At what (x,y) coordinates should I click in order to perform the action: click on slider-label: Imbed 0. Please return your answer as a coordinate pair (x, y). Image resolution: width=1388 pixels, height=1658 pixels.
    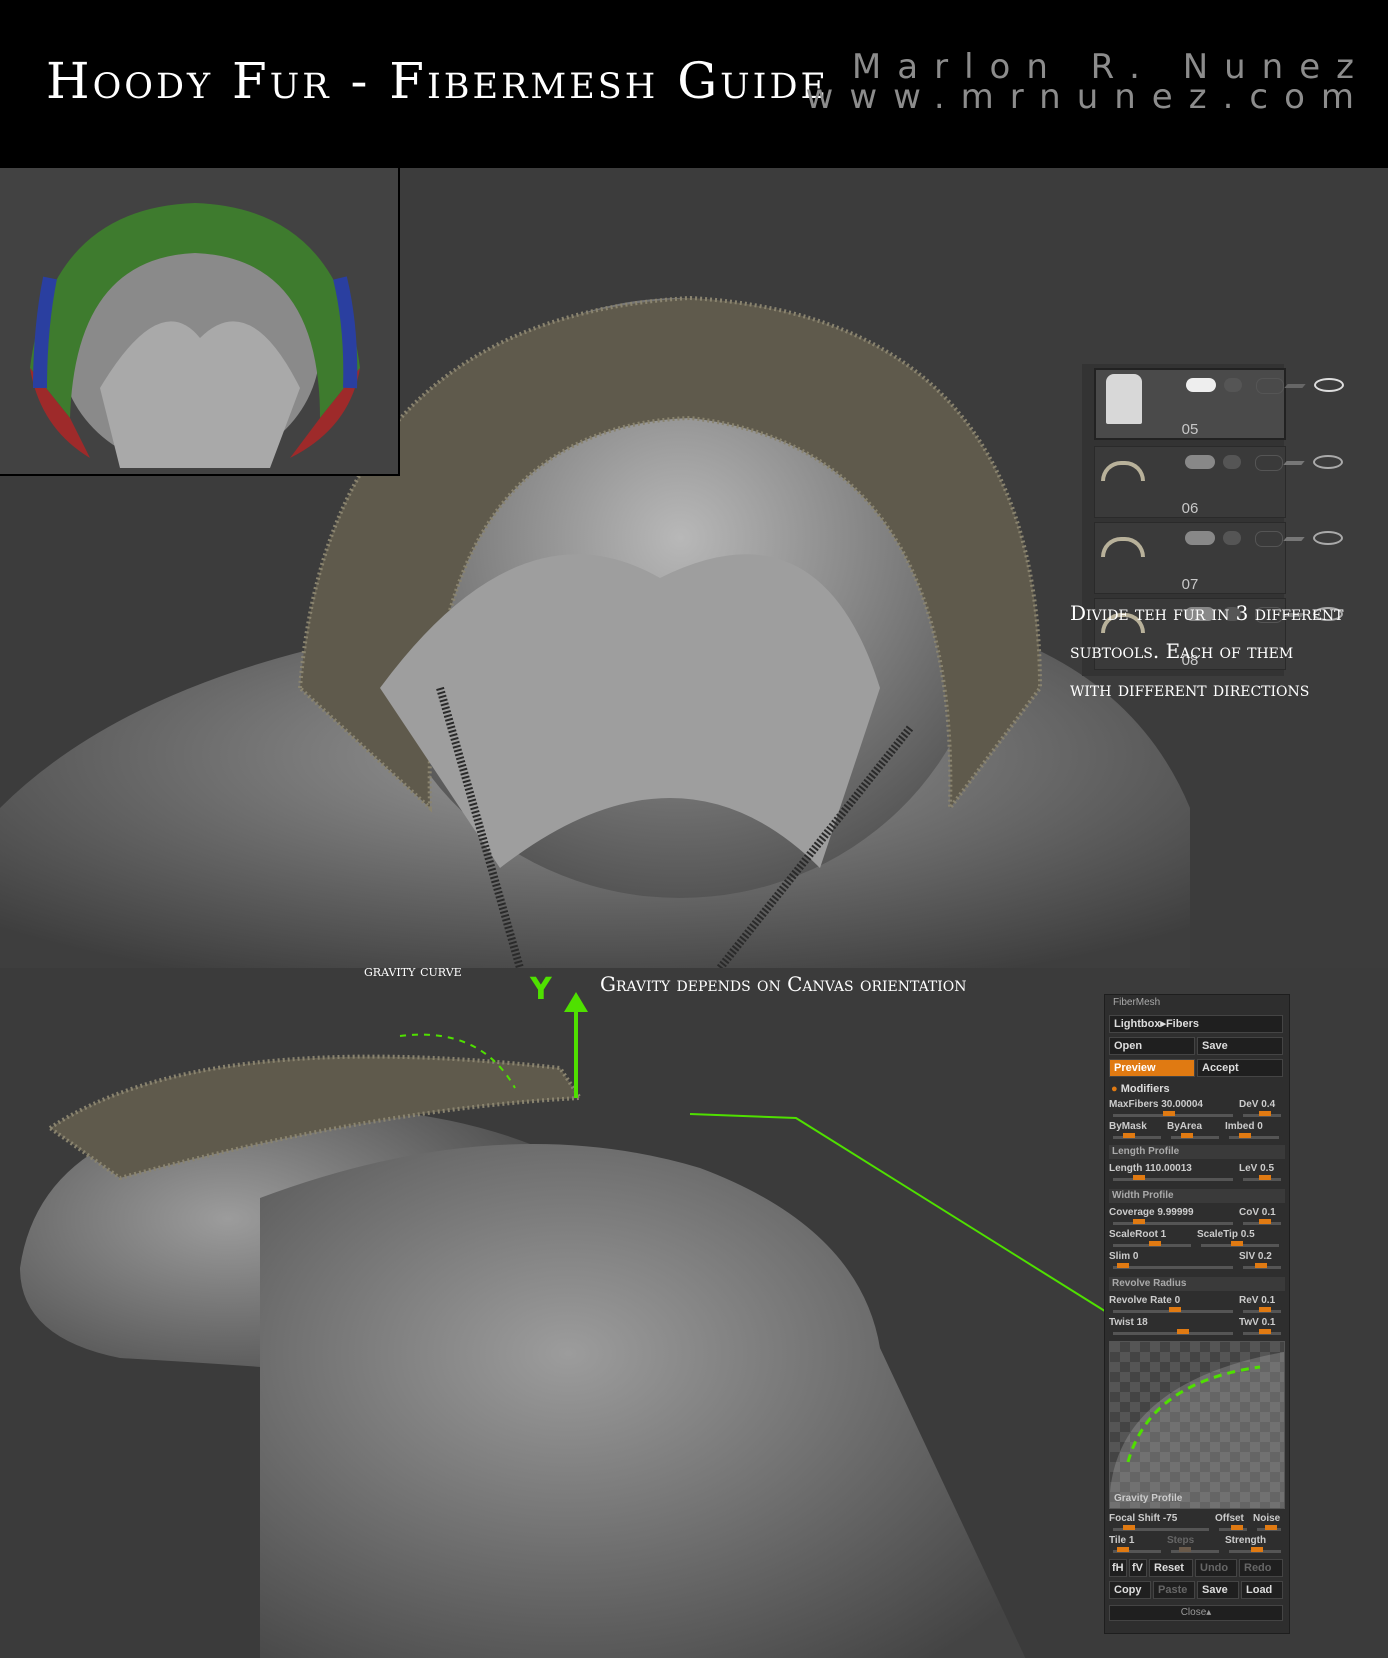
    Looking at the image, I should click on (1244, 1126).